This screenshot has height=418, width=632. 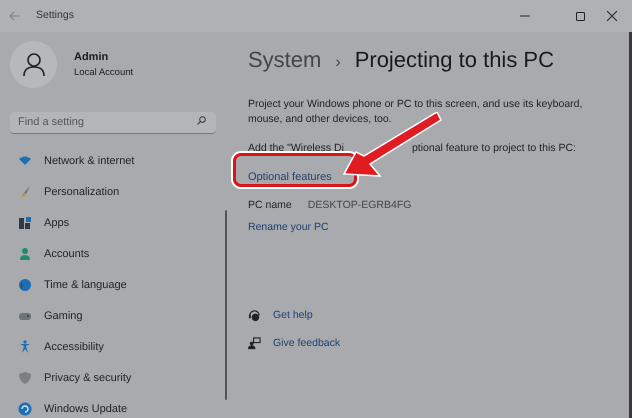 I want to click on sidebar-item: Gaming, so click(x=116, y=316).